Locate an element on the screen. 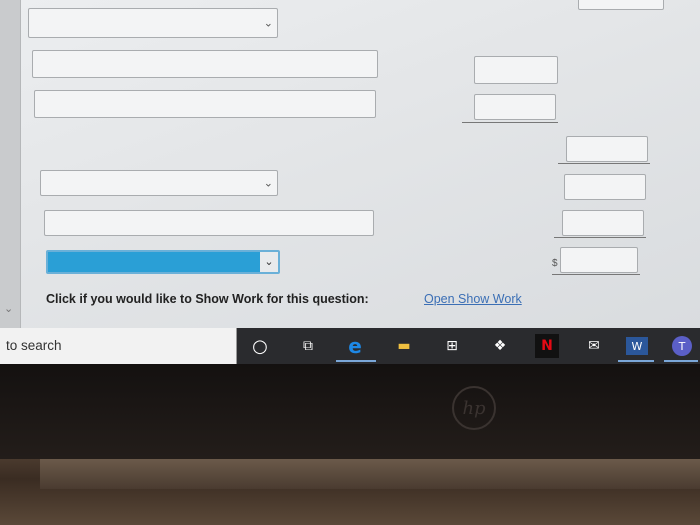 The width and height of the screenshot is (700, 525). windows-taskbar: to search ○ ⧉ e ▬ ⊞ ❖ N ✉ W T is located at coordinates (350, 346).